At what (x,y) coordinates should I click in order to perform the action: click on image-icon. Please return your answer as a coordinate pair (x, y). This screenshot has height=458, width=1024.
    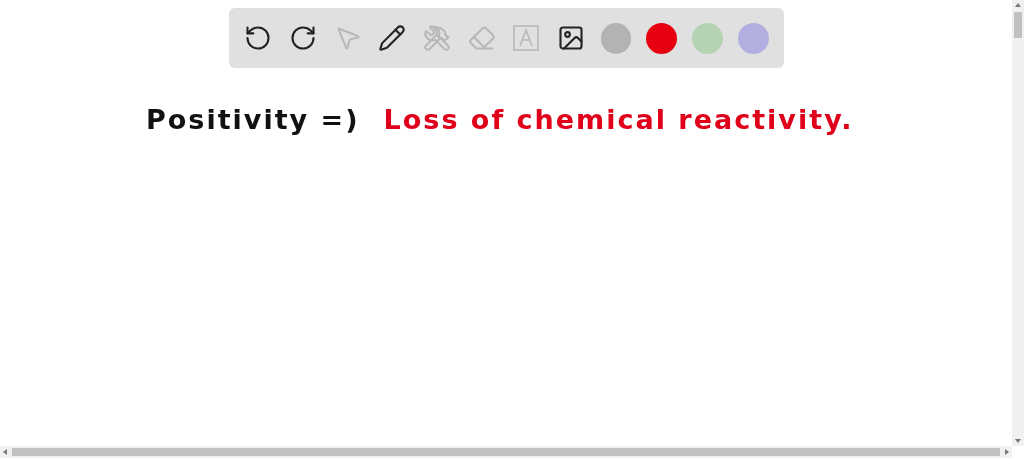
    Looking at the image, I should click on (570, 38).